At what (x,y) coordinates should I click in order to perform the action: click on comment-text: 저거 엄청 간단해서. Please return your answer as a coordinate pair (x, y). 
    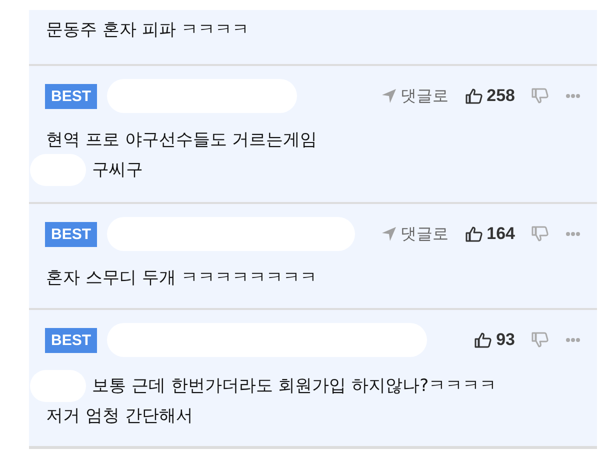
    Looking at the image, I should click on (119, 416).